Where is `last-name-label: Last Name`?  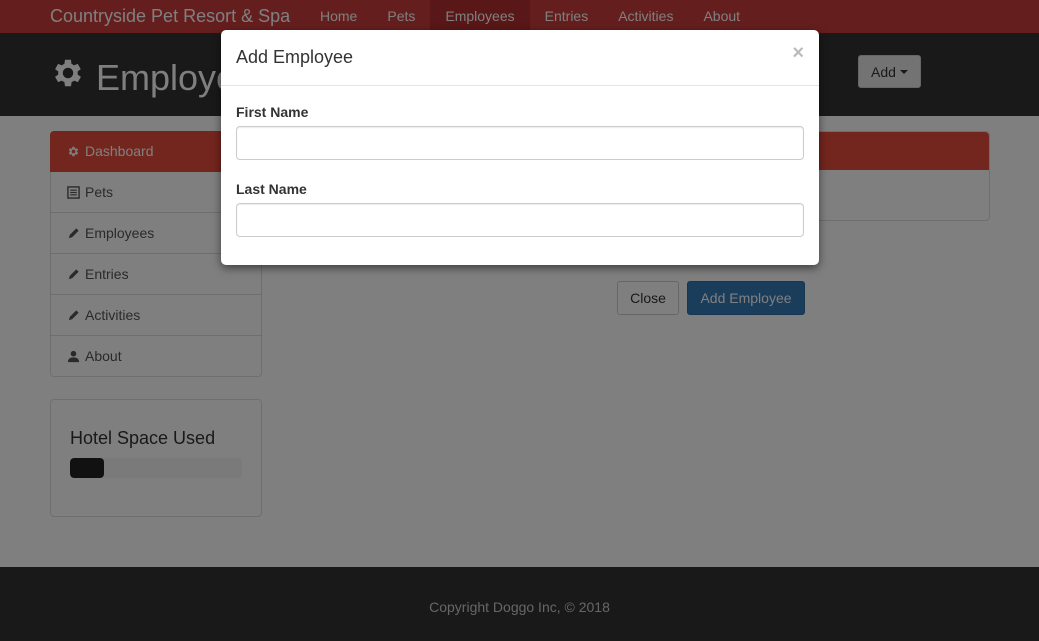
last-name-label: Last Name is located at coordinates (271, 189).